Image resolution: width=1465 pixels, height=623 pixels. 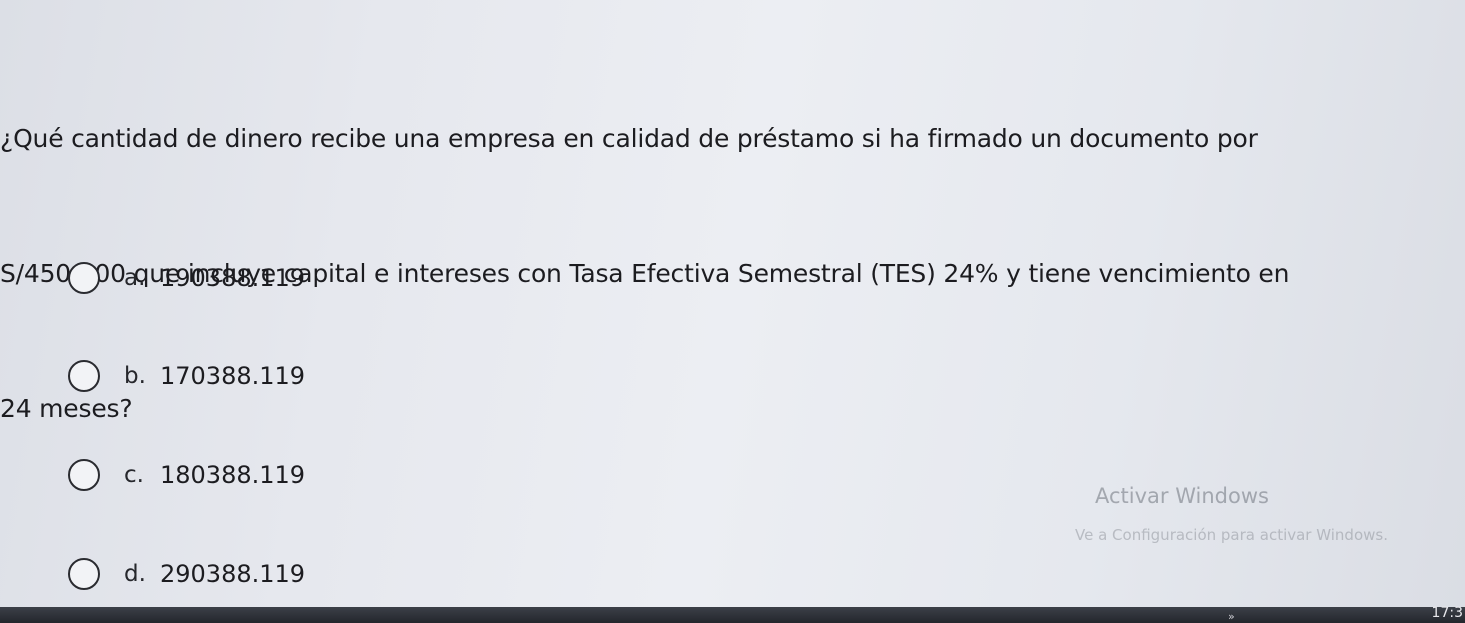 What do you see at coordinates (232, 475) in the screenshot?
I see `option-value-c: 180388.119` at bounding box center [232, 475].